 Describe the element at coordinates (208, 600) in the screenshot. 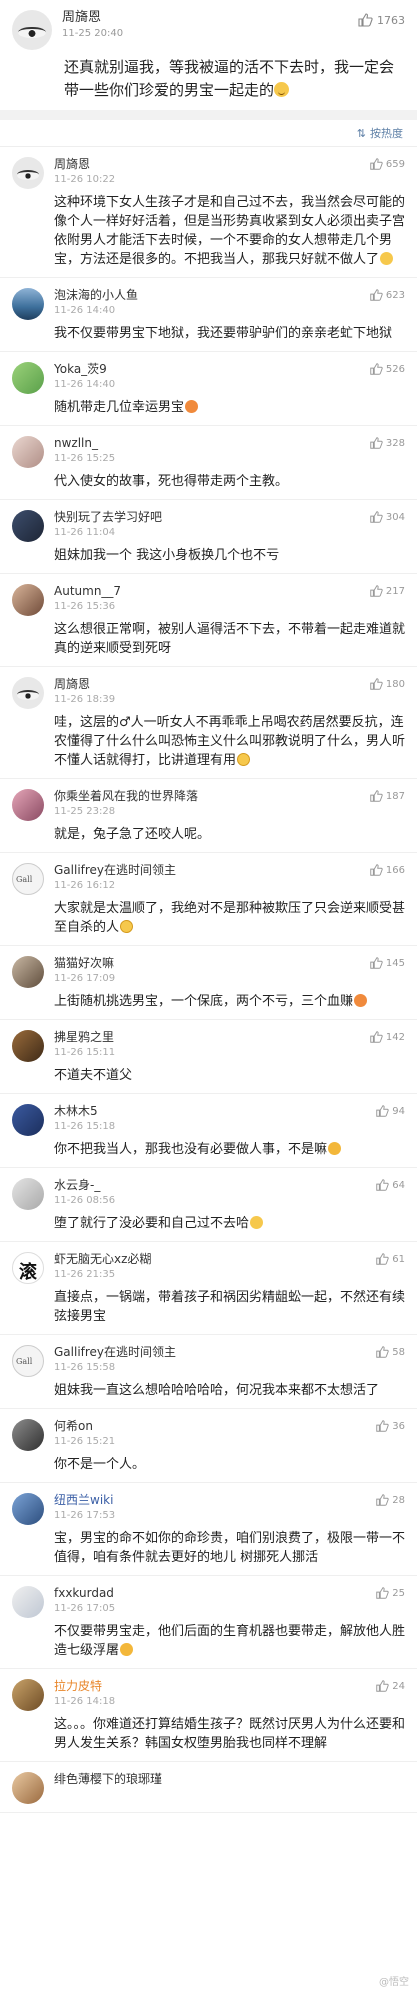

I see `comment-header: Autumn__7 11-26 15:36 217` at that location.